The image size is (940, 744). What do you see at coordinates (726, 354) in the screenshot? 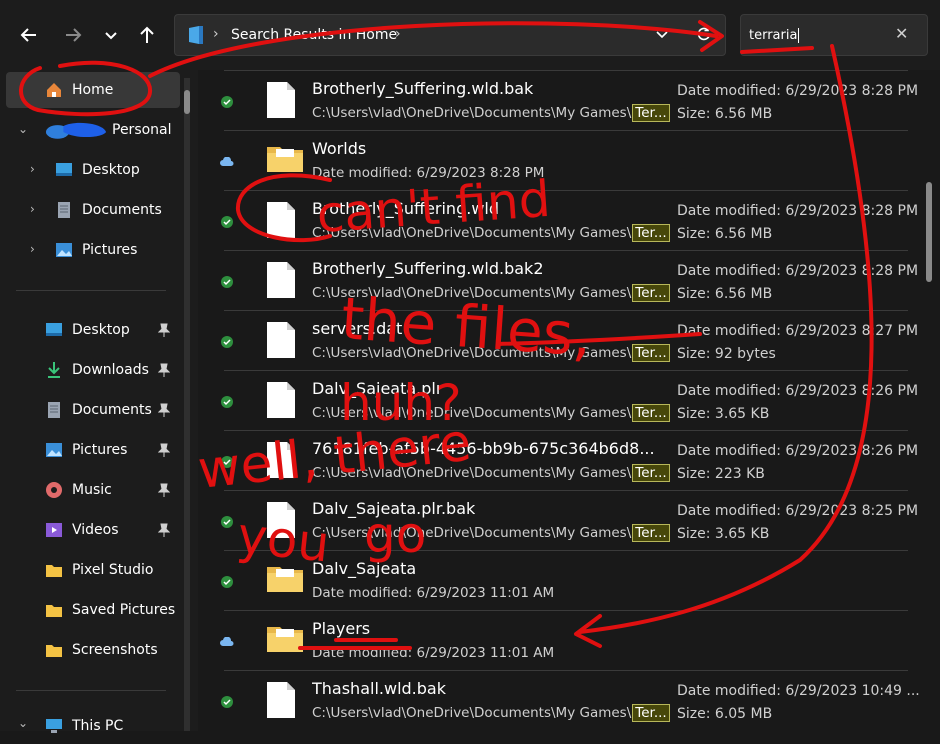
I see `file-size: Size: 92 bytes` at bounding box center [726, 354].